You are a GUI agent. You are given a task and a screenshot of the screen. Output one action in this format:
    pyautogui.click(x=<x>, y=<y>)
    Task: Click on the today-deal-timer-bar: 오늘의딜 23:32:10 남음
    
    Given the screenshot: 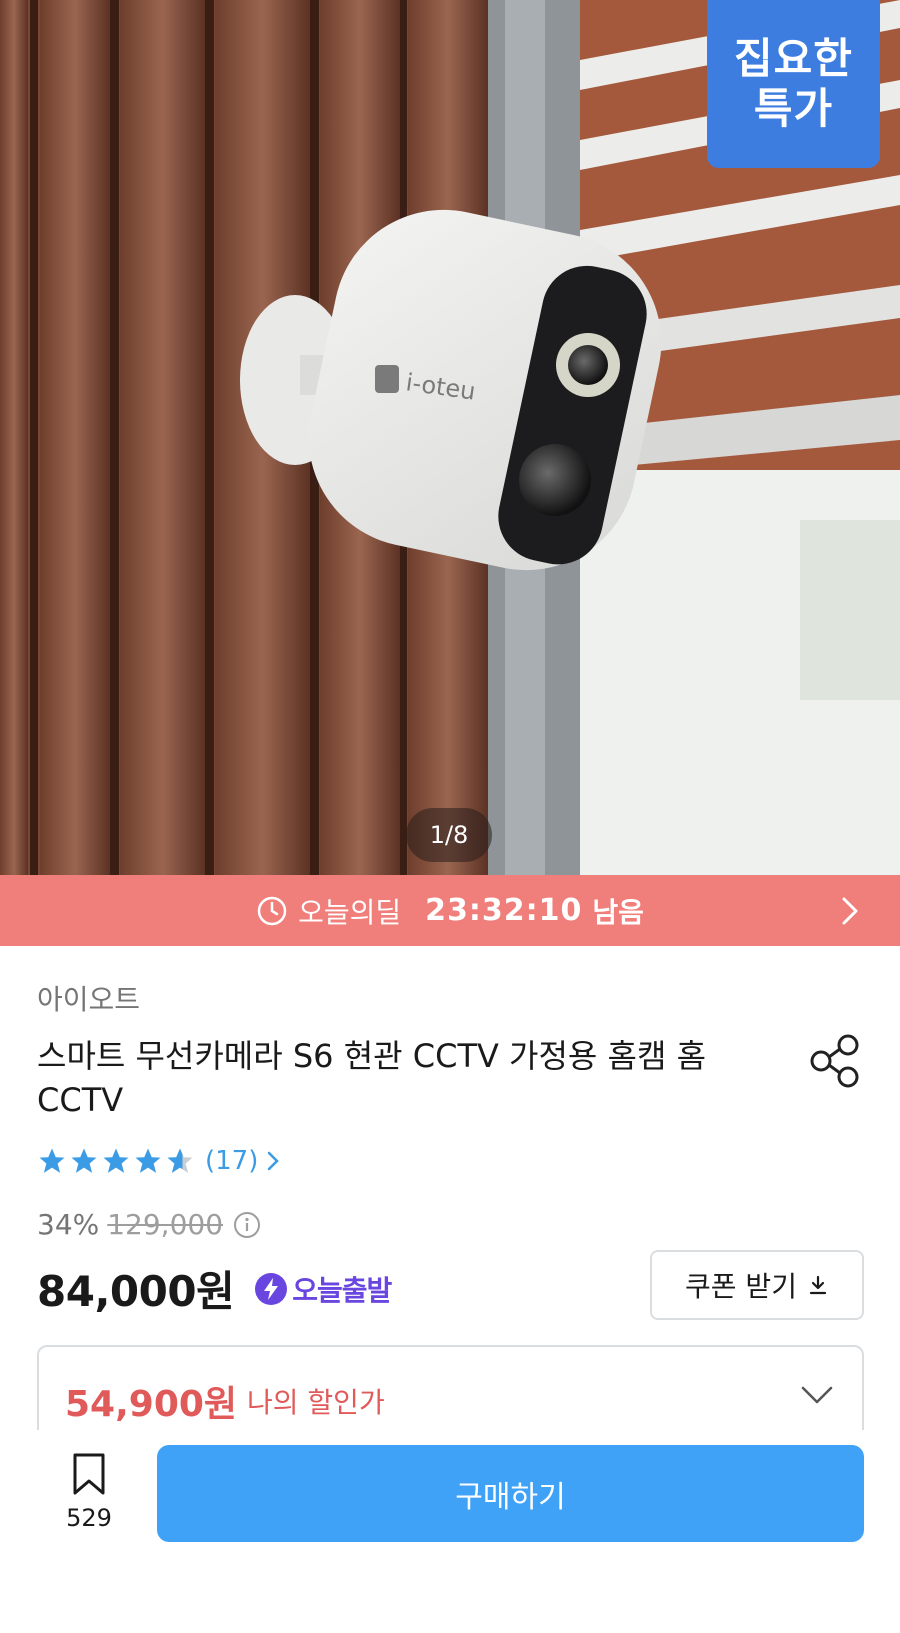 What is the action you would take?
    pyautogui.click(x=450, y=910)
    